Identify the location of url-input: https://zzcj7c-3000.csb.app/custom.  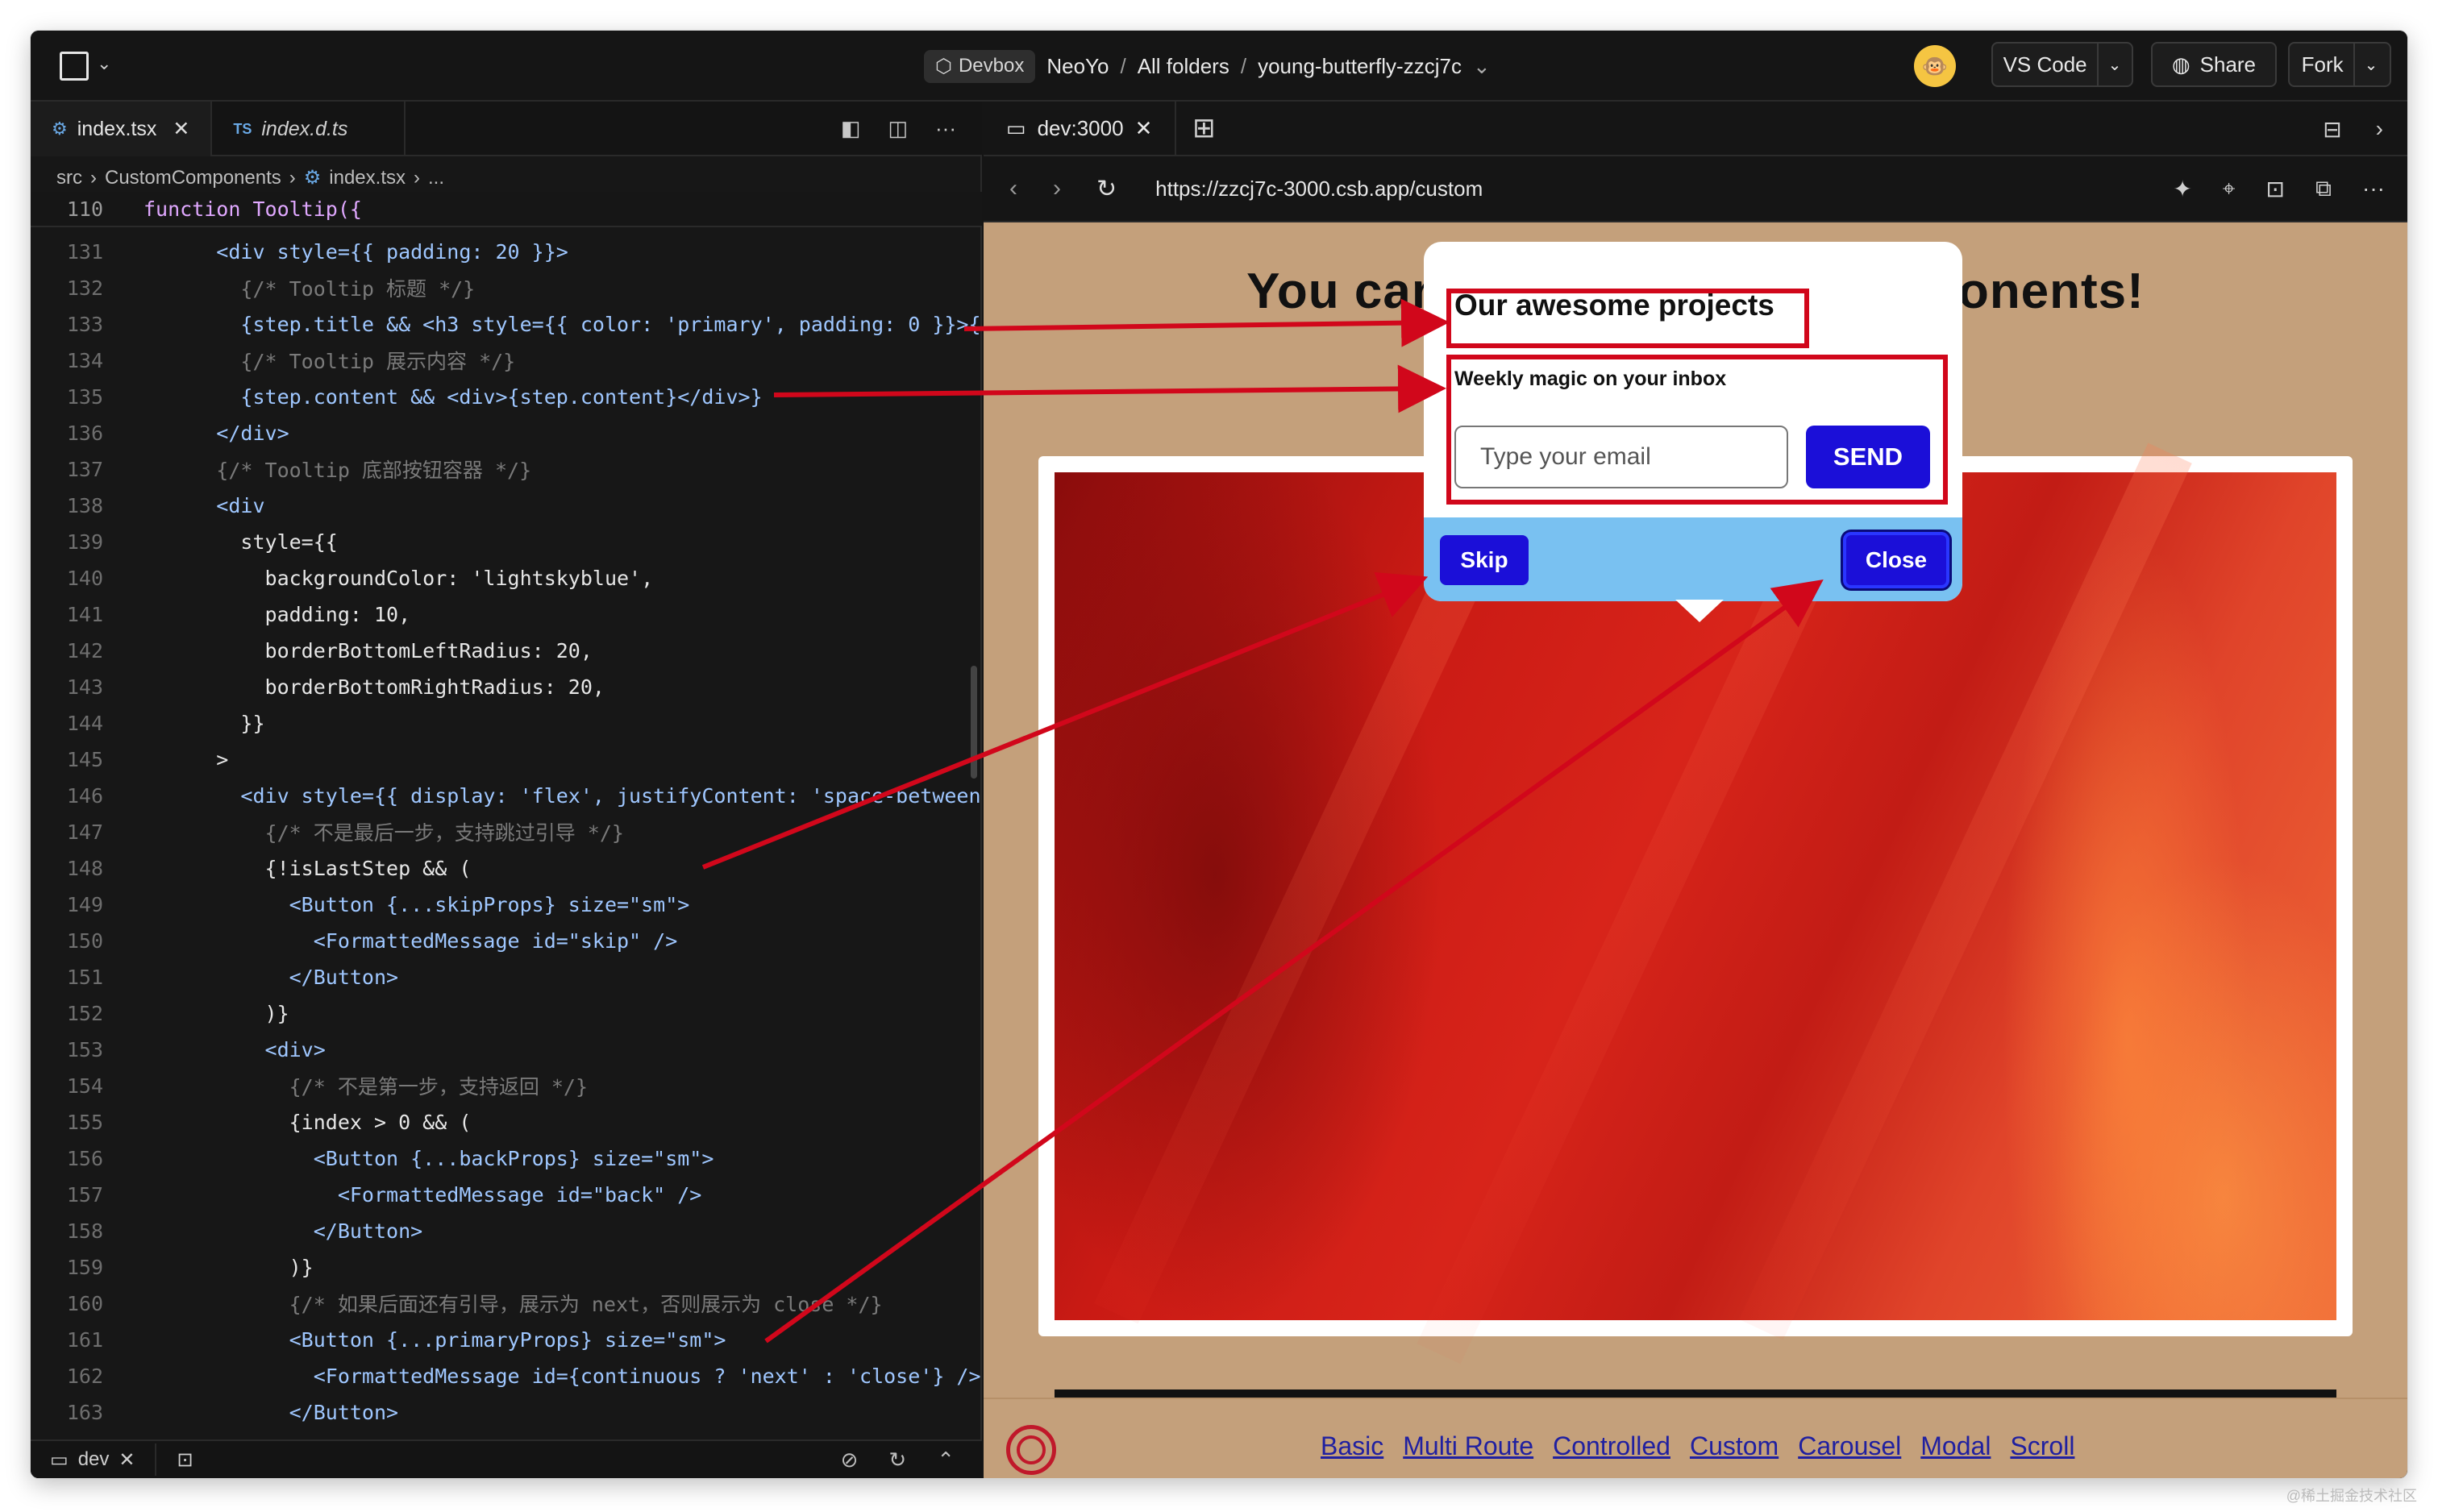
(1319, 189).